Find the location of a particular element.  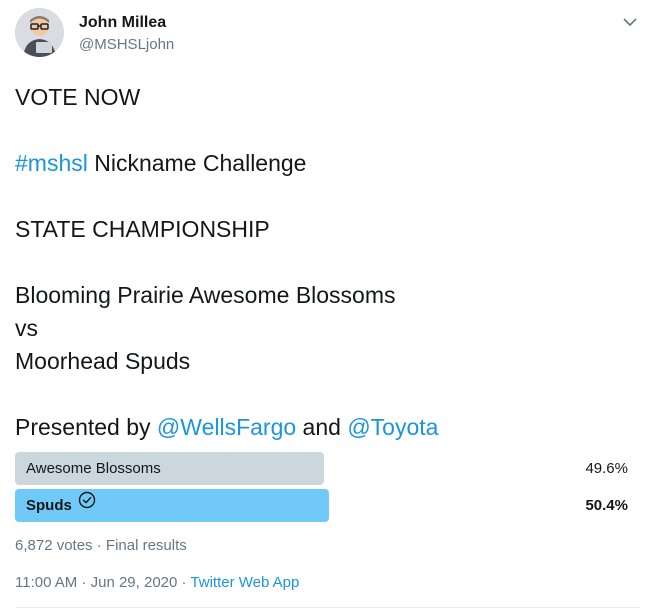

tweet-time: 11:00 AM is located at coordinates (46, 582).